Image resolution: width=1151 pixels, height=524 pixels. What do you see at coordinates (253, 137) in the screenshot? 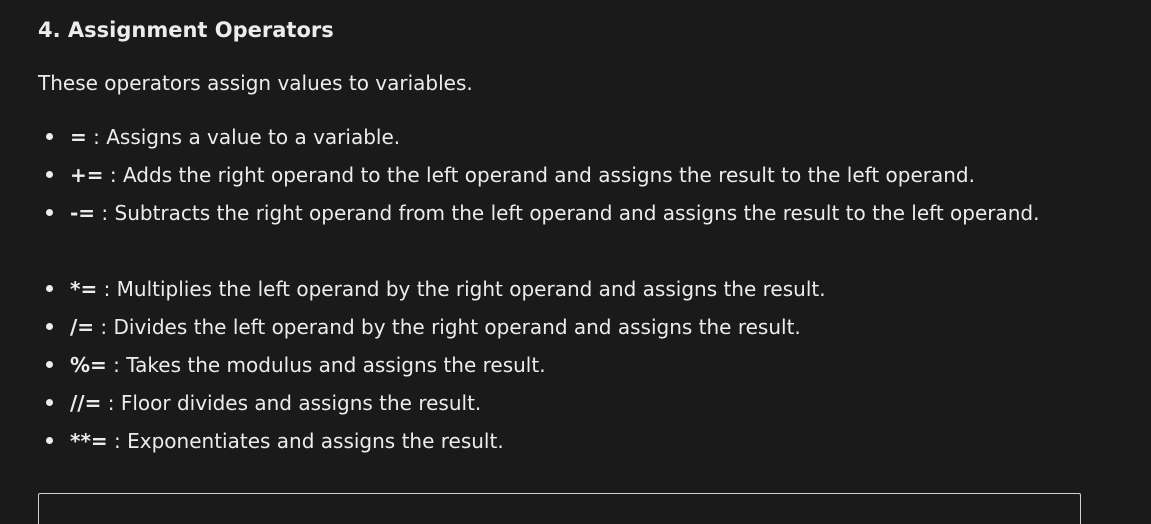
I see `operator-description: Assigns a value to a variable.` at bounding box center [253, 137].